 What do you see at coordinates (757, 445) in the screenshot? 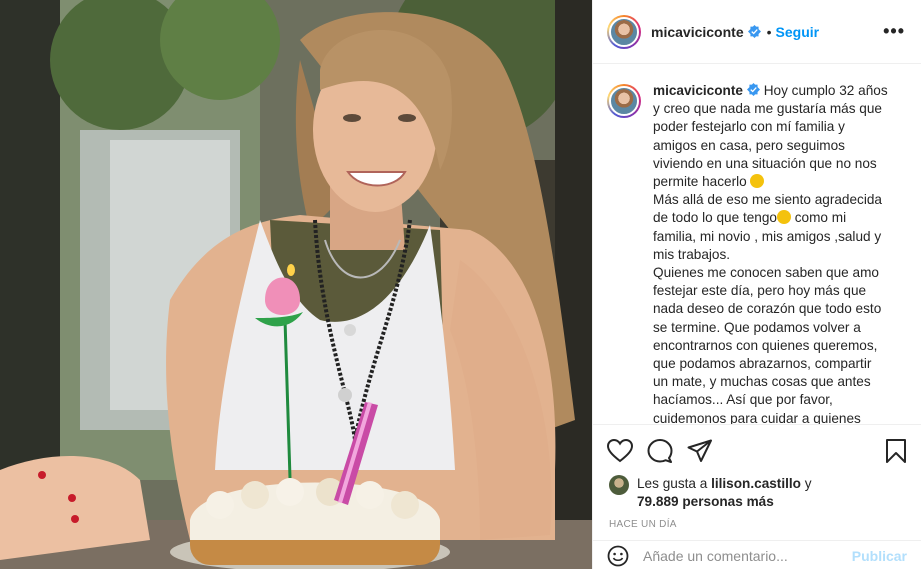
I see `action-icons-row` at bounding box center [757, 445].